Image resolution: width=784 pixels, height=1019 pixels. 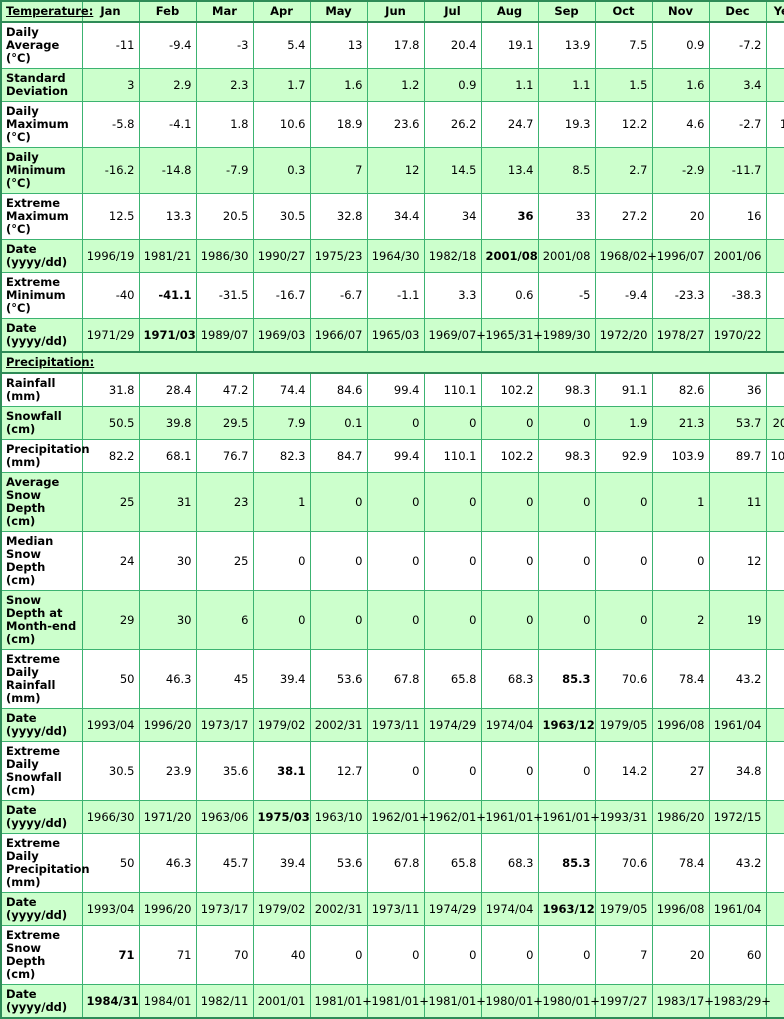 What do you see at coordinates (110, 561) in the screenshot?
I see `cell-jan: 24` at bounding box center [110, 561].